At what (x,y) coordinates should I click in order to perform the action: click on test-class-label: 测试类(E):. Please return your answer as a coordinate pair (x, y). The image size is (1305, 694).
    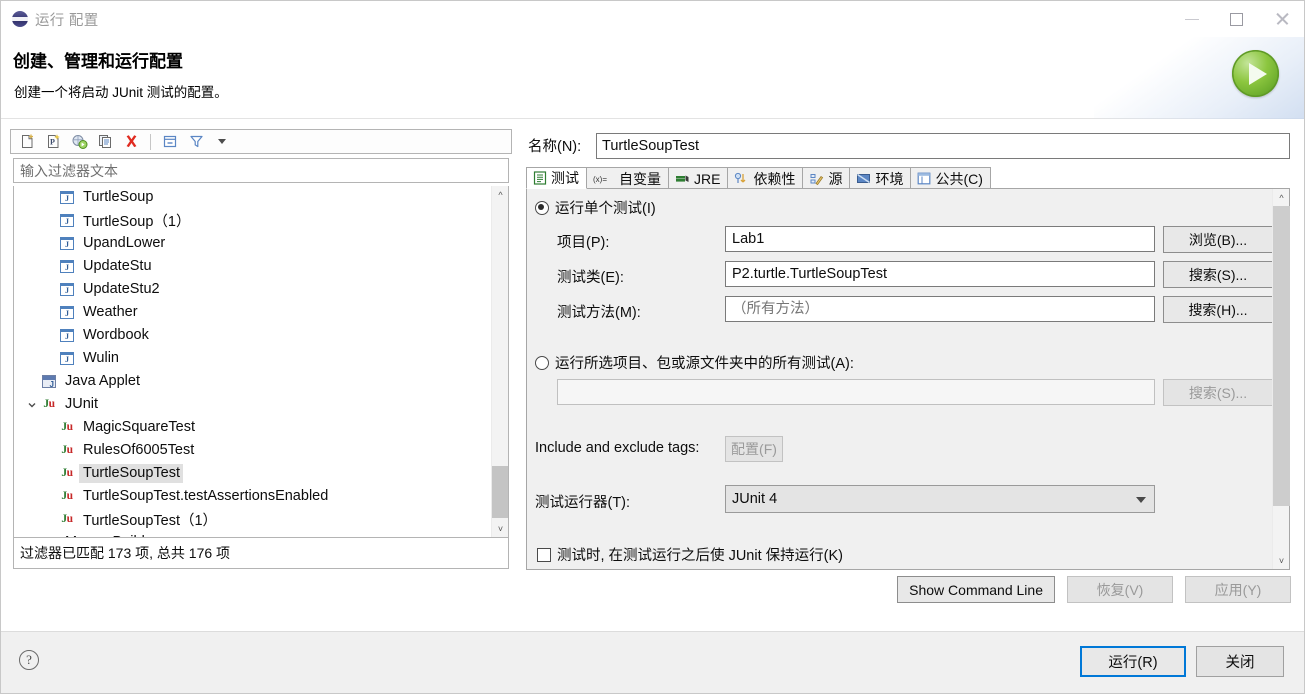
    Looking at the image, I should click on (590, 278).